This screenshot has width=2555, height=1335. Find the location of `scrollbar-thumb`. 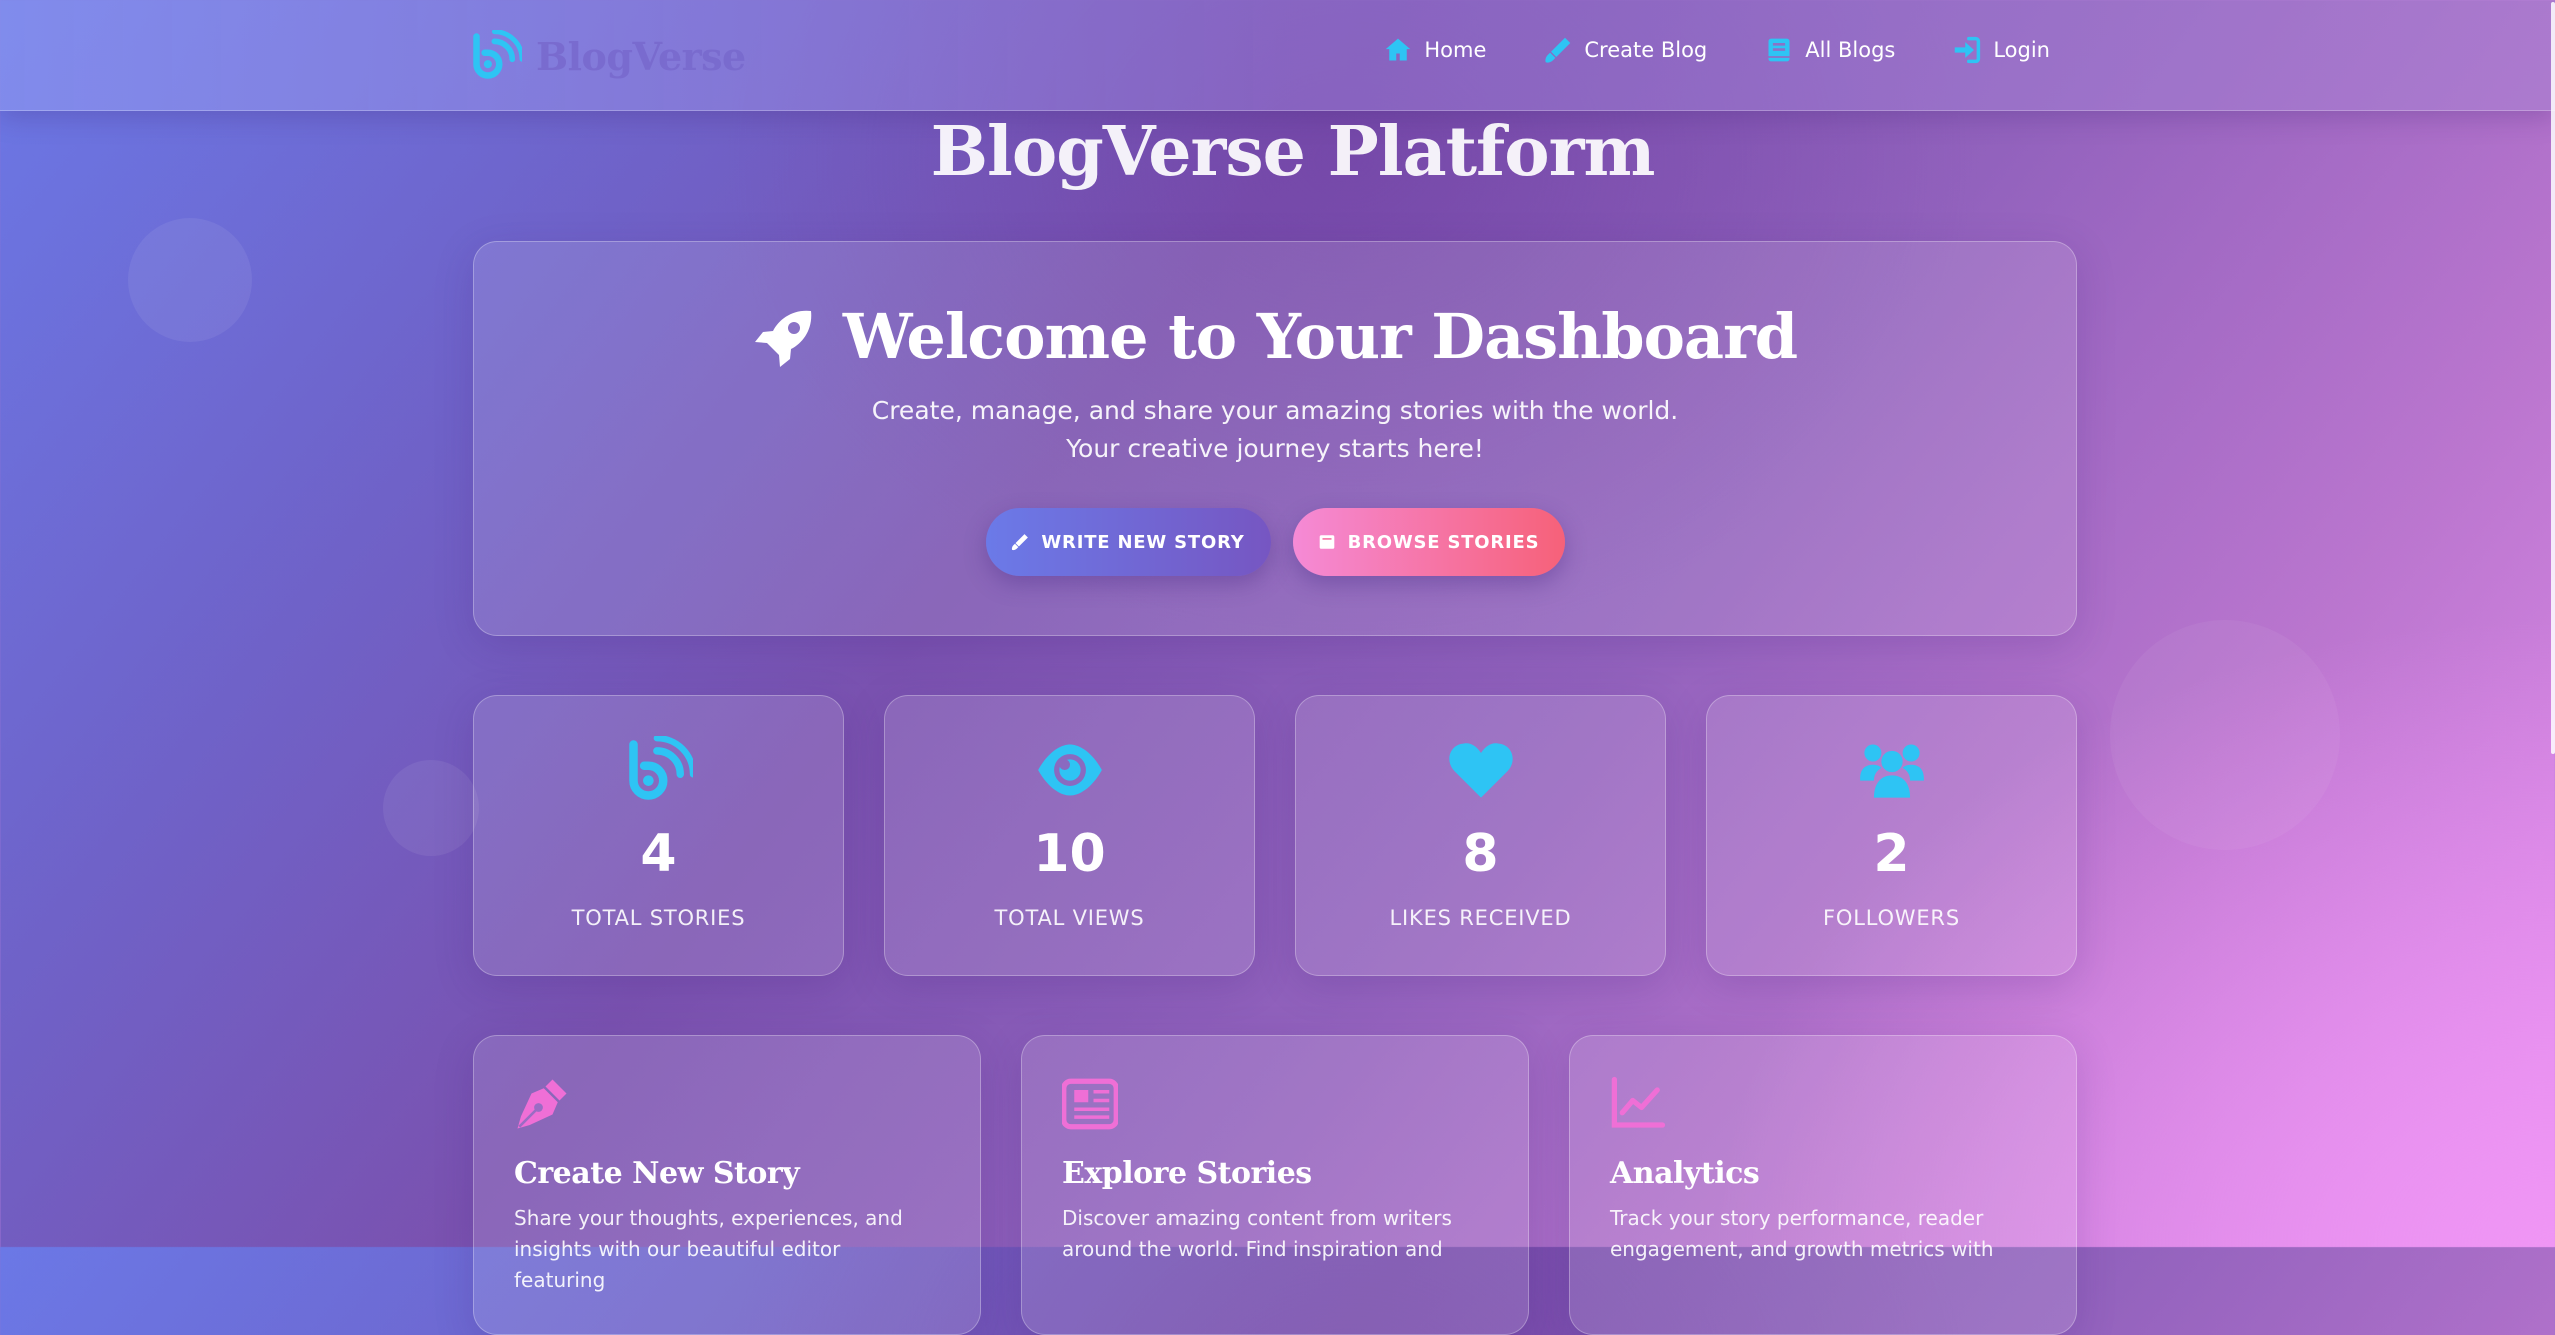

scrollbar-thumb is located at coordinates (2553, 378).